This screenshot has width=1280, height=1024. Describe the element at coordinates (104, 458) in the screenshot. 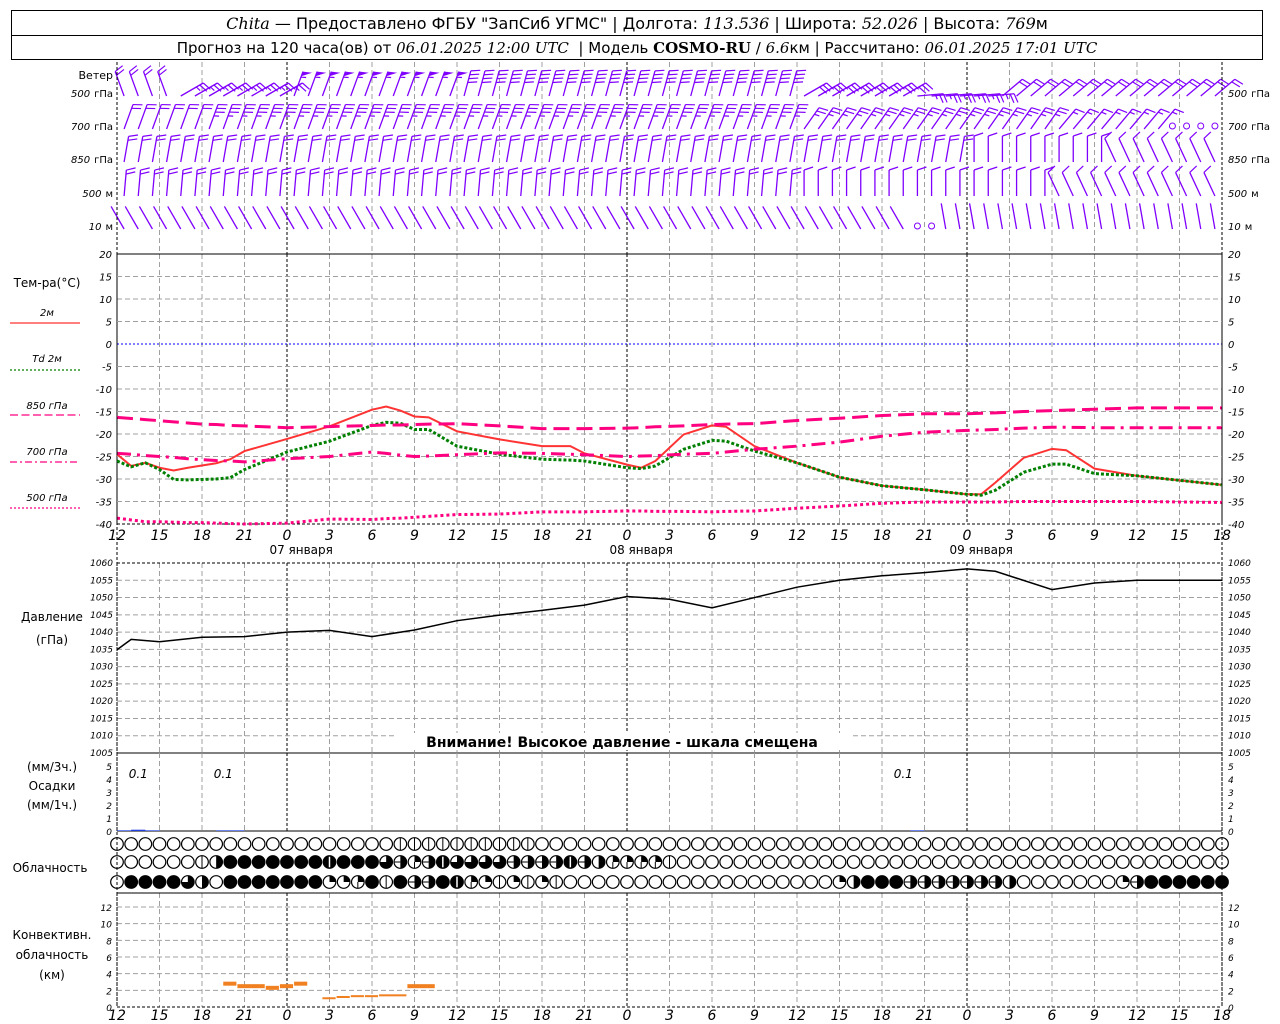

I see `temp-ytick-left: -25` at that location.